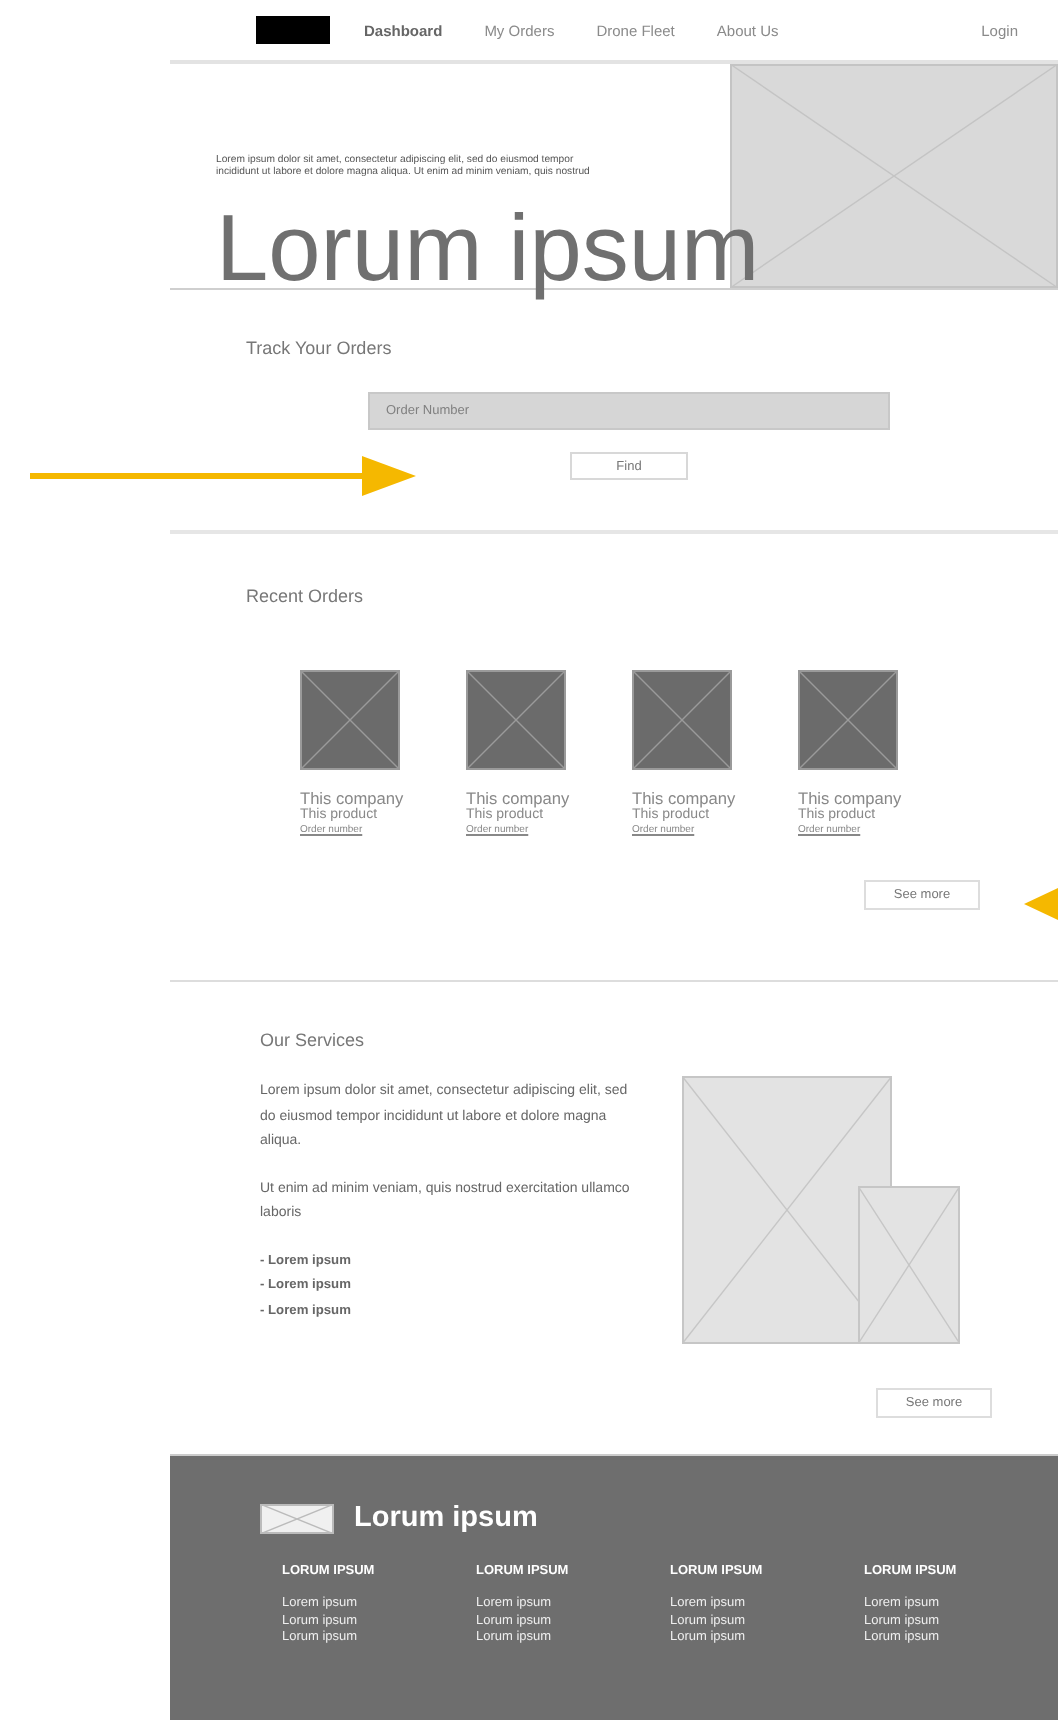 The width and height of the screenshot is (1058, 1720). I want to click on section-title: Recent Orders, so click(306, 596).